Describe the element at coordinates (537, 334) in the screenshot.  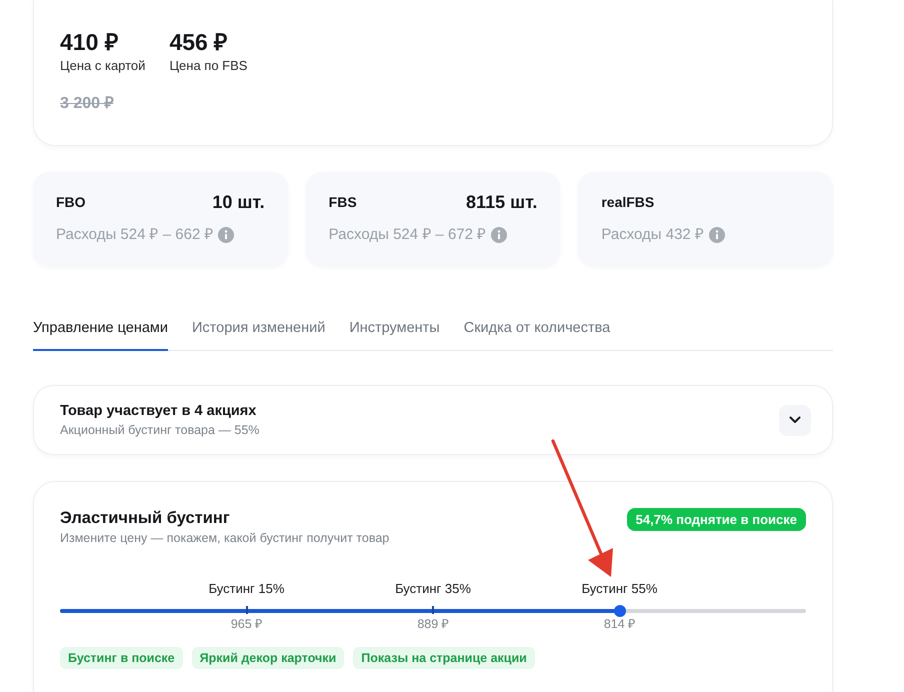
I see `tab: Скидка от количества` at that location.